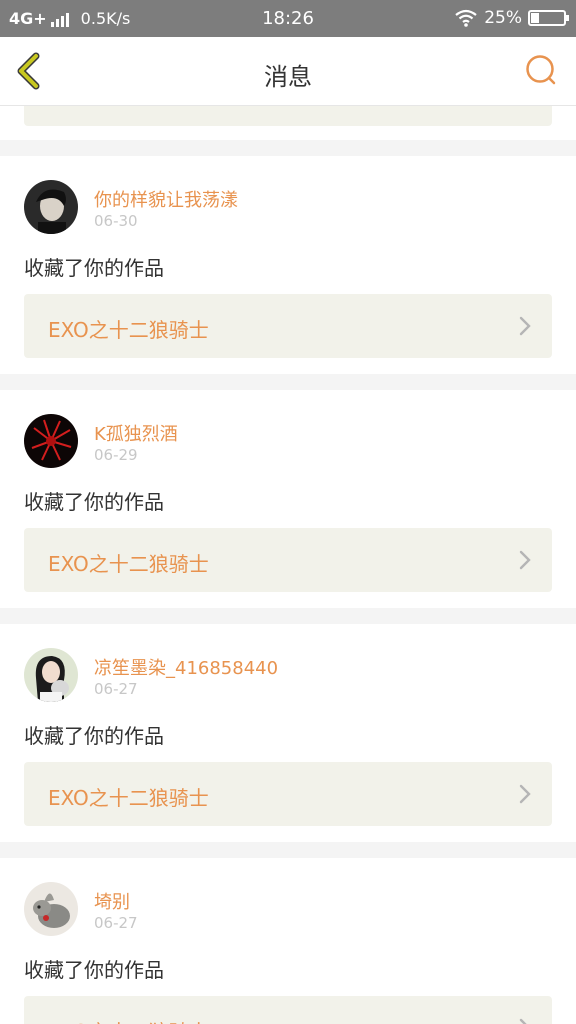 Image resolution: width=576 pixels, height=1024 pixels. Describe the element at coordinates (288, 116) in the screenshot. I see `work-link-partial` at that location.